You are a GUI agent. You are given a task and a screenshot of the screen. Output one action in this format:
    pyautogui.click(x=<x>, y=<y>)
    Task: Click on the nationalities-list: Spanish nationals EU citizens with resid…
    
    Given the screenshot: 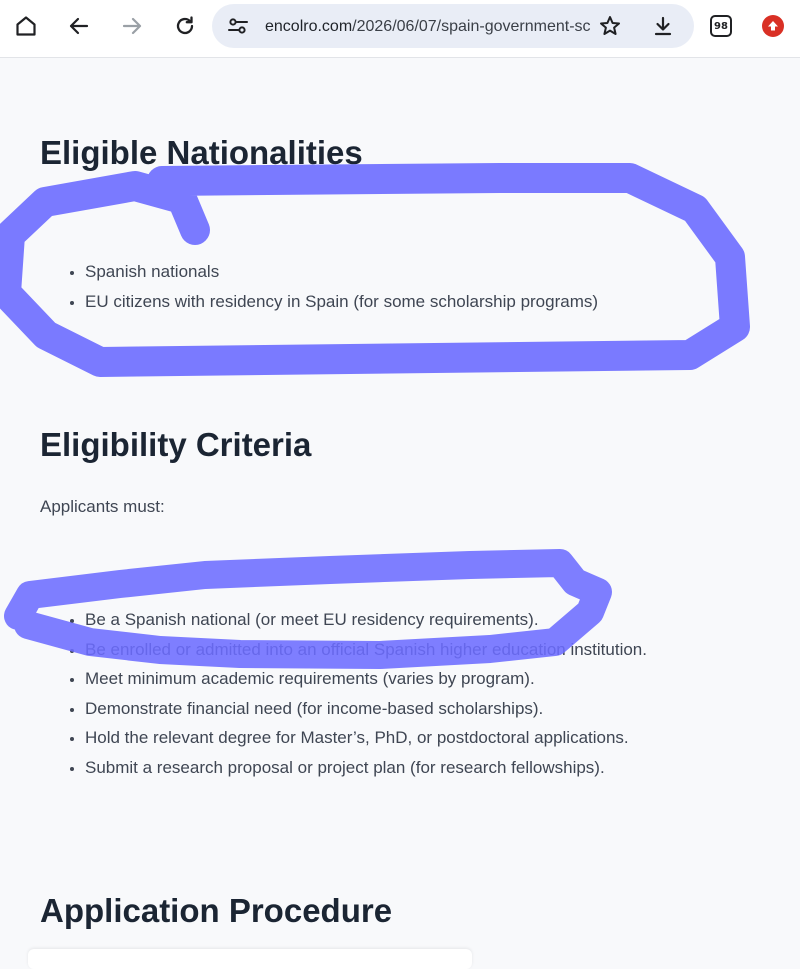 What is the action you would take?
    pyautogui.click(x=319, y=286)
    